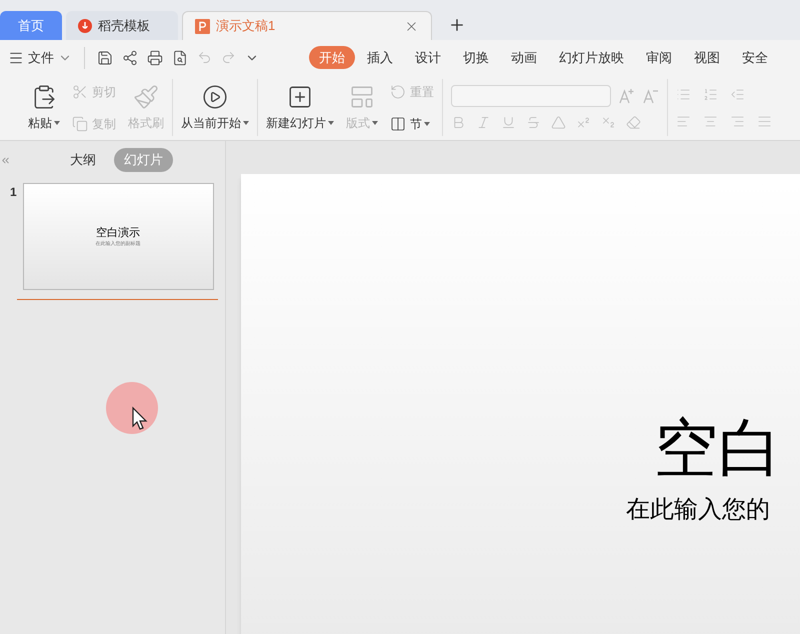 This screenshot has width=800, height=634. I want to click on ribbon-tab: 设计, so click(428, 58).